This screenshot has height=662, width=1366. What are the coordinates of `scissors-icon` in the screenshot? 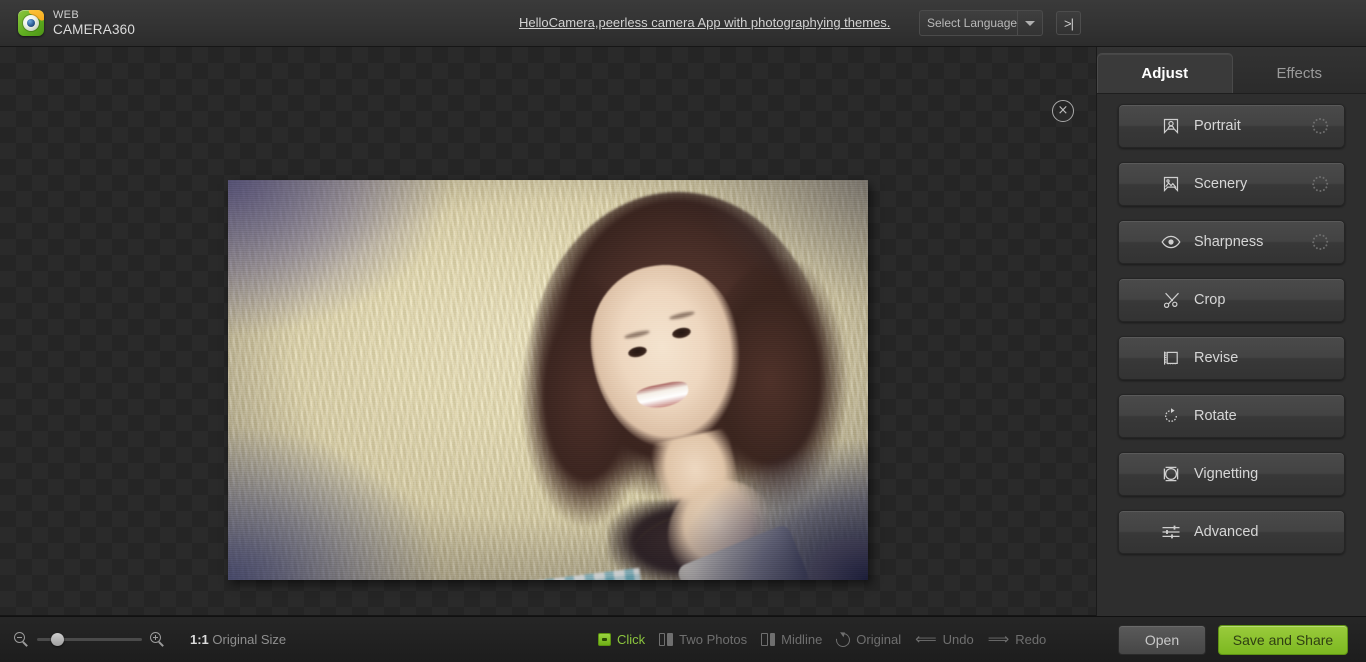 It's located at (1171, 300).